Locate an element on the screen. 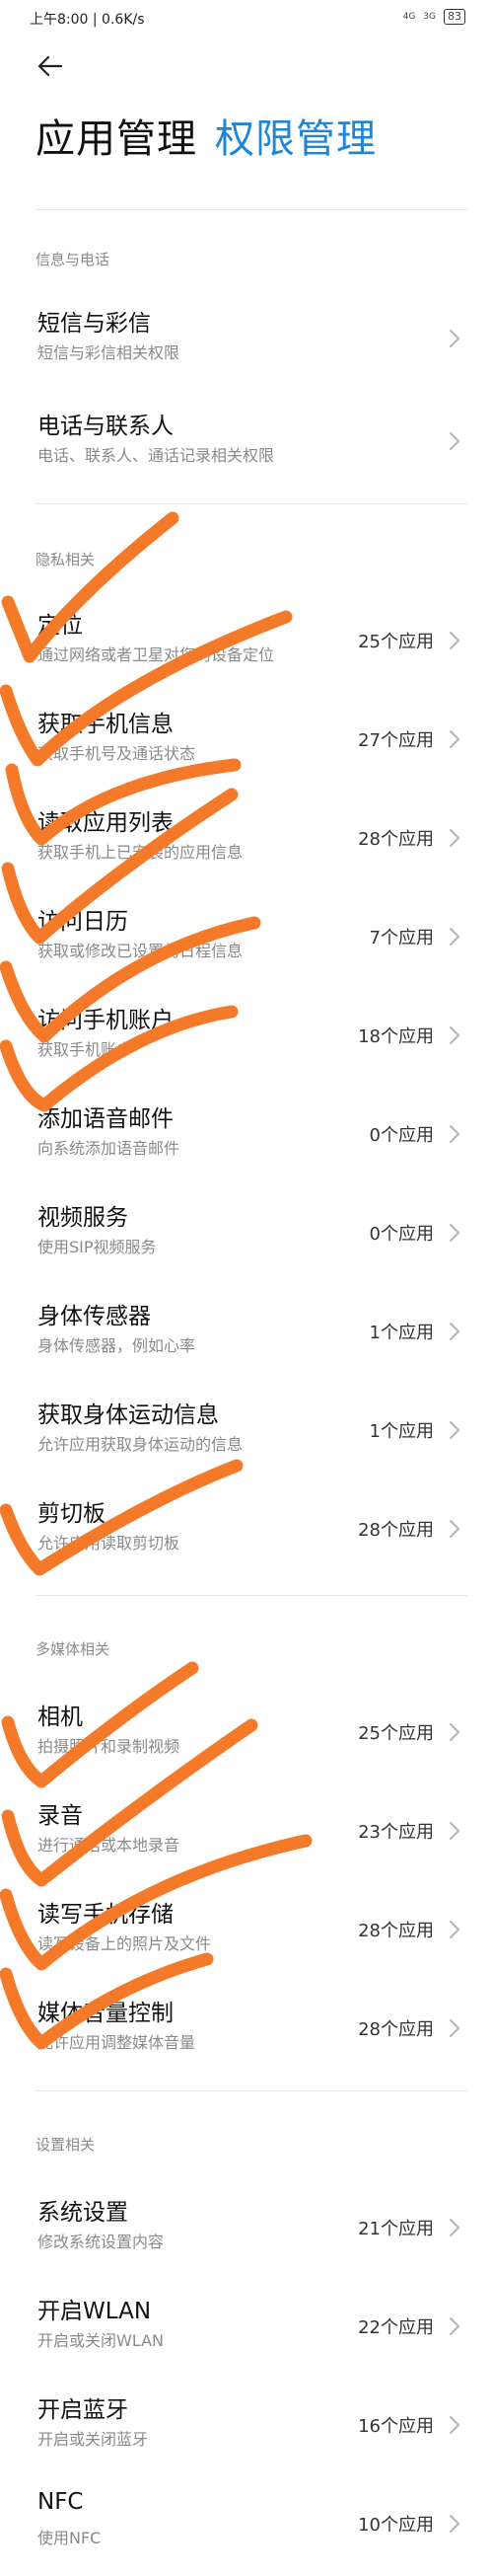 This screenshot has width=493, height=2576. title-permission-management: 权限管理 is located at coordinates (296, 139).